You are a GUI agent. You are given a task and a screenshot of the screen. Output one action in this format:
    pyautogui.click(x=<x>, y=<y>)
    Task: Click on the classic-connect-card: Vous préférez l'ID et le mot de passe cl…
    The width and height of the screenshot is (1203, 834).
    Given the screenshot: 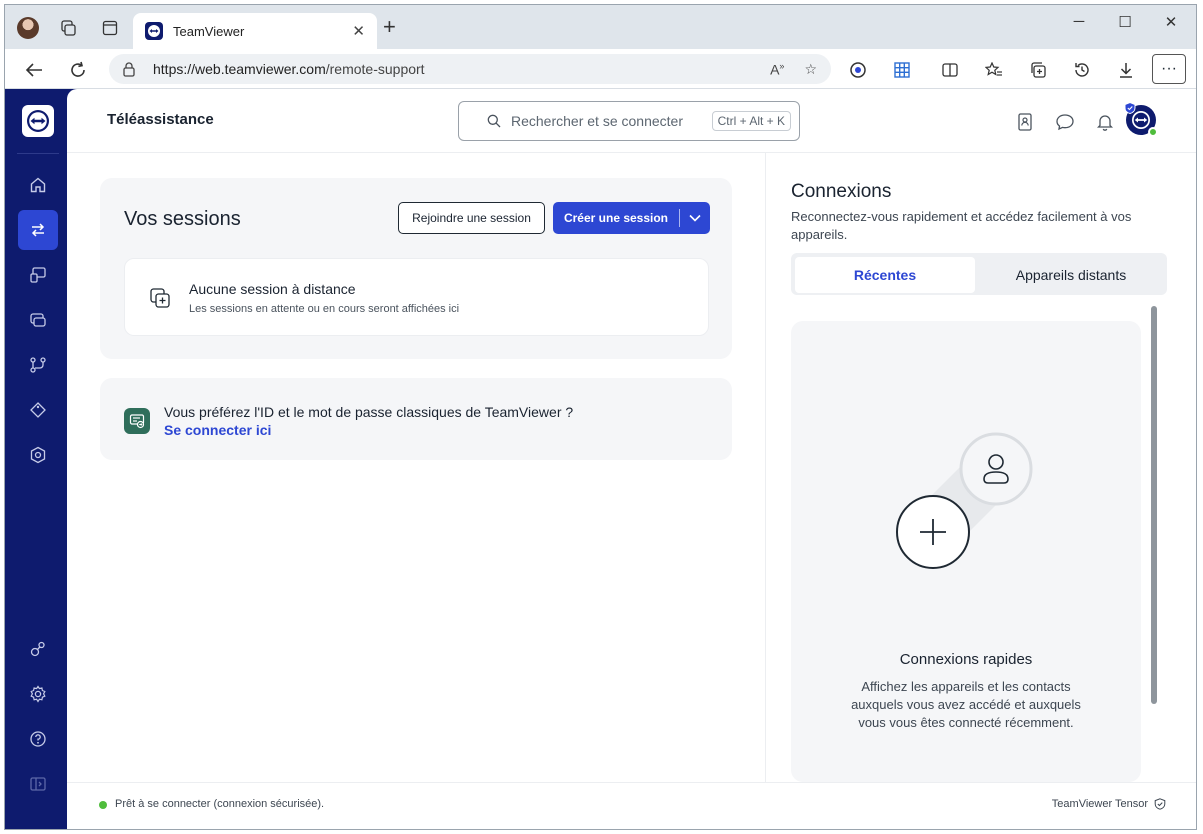 What is the action you would take?
    pyautogui.click(x=416, y=419)
    